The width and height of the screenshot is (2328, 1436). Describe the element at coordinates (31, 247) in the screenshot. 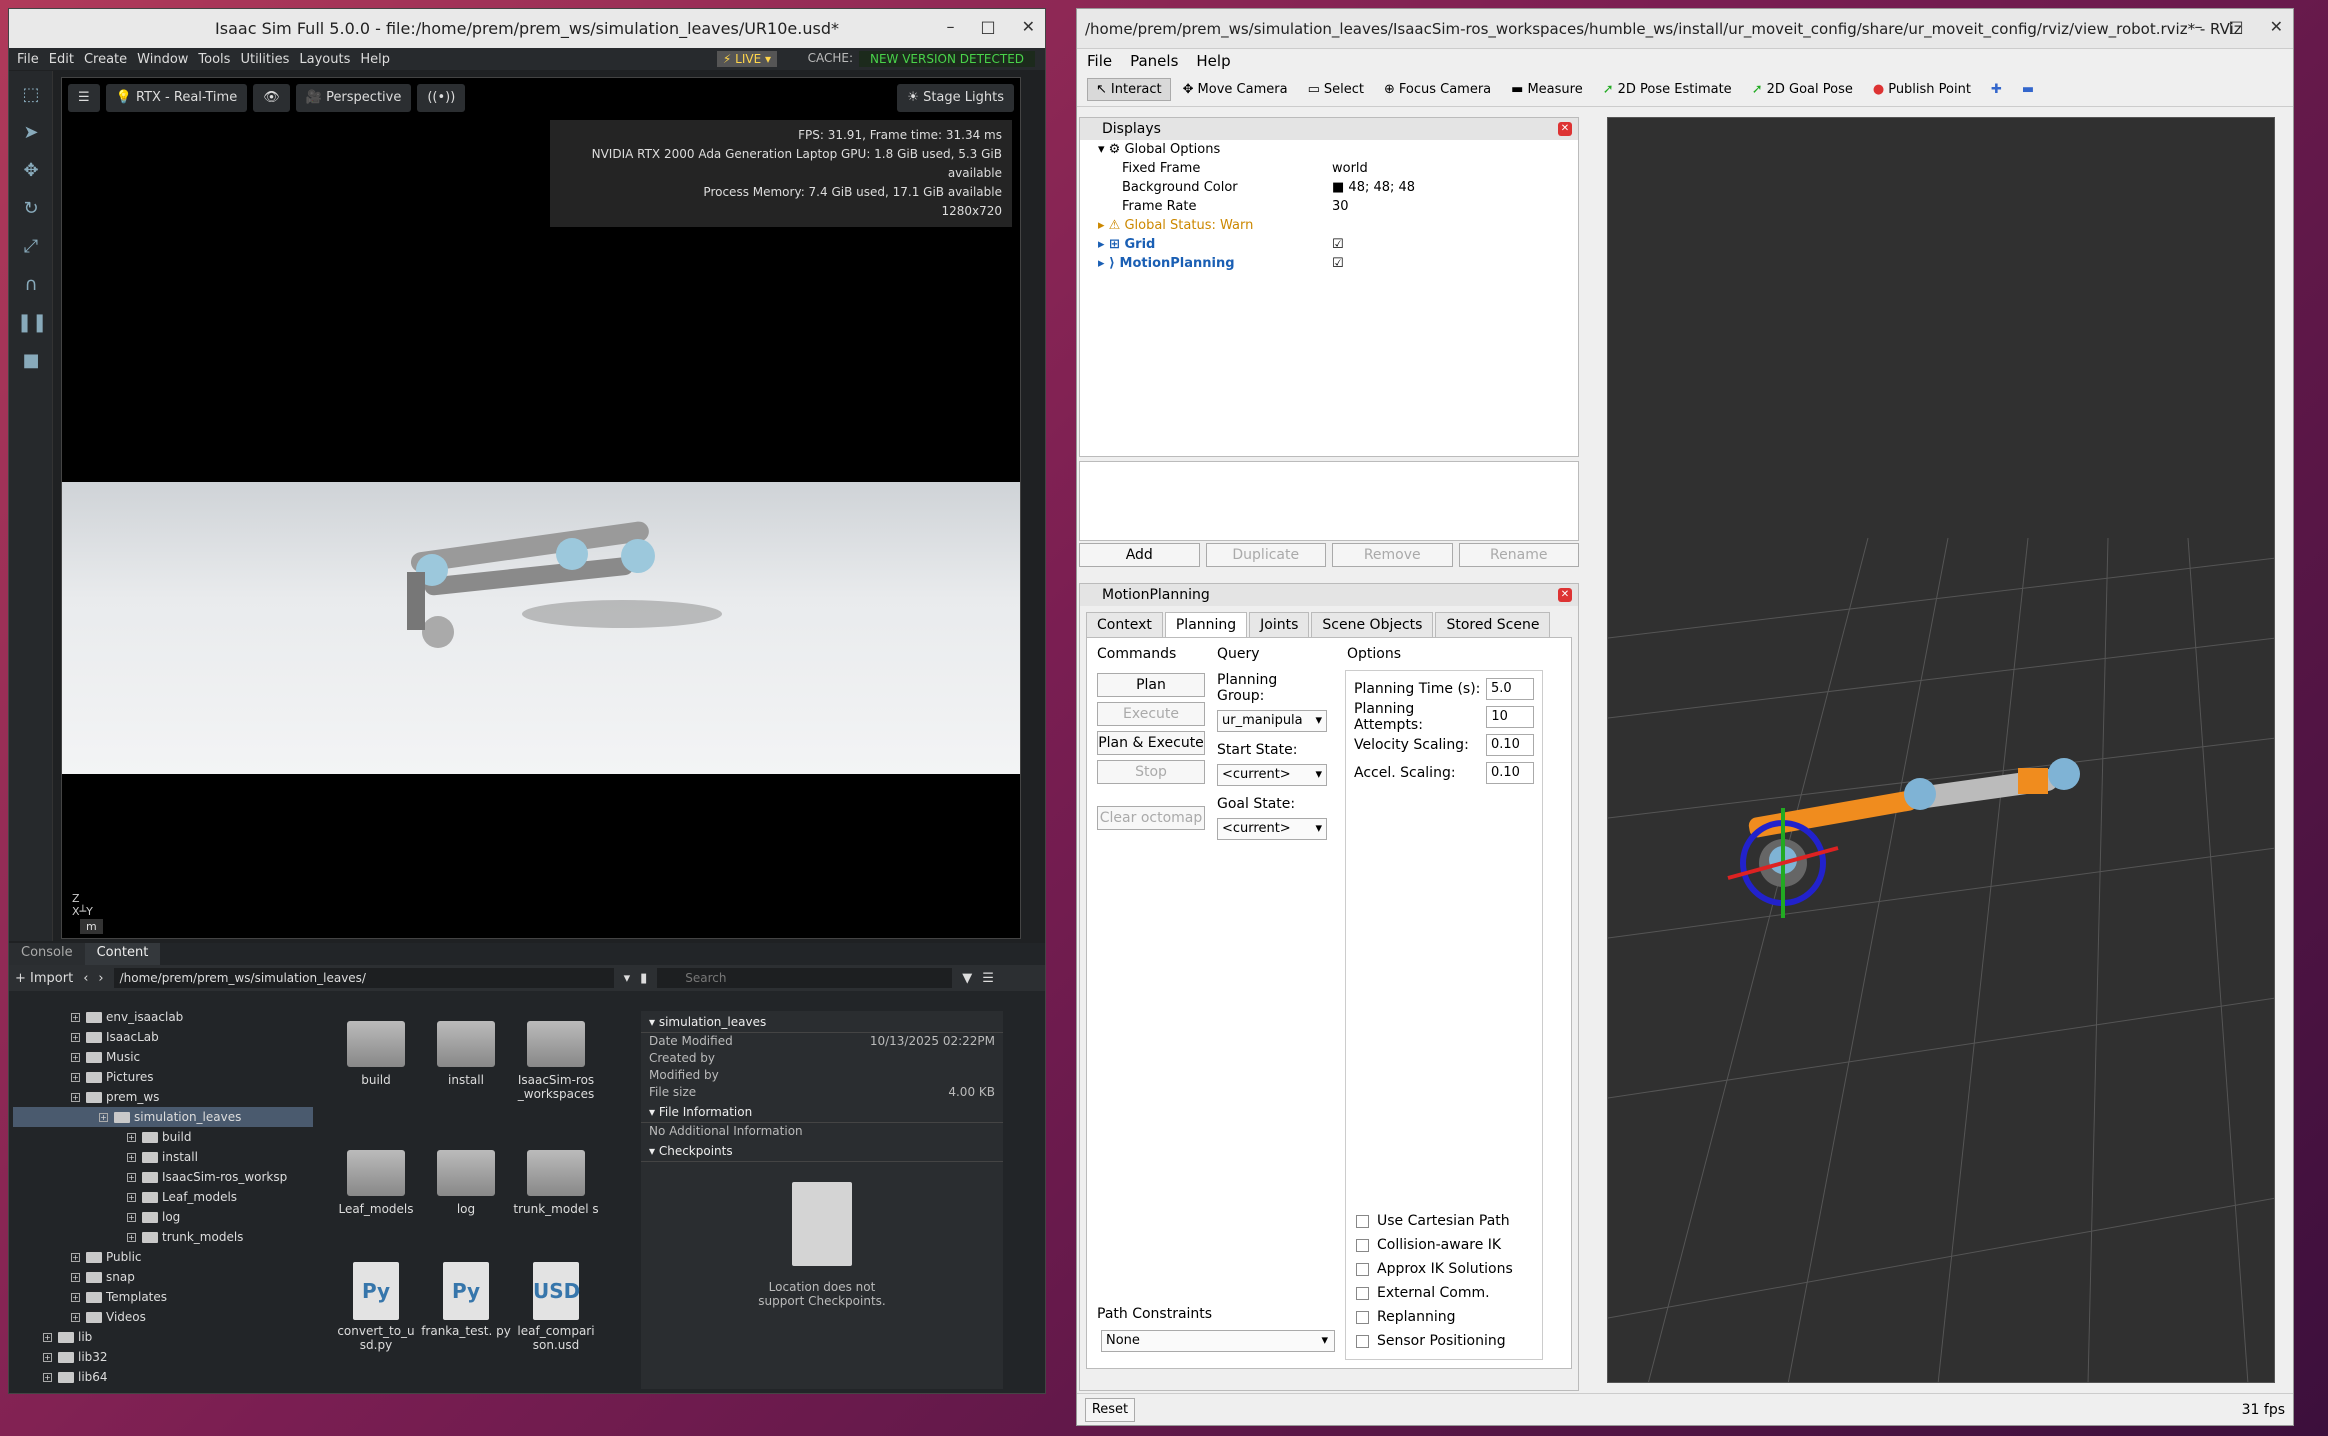

I see `scale-icon: ⤢` at that location.